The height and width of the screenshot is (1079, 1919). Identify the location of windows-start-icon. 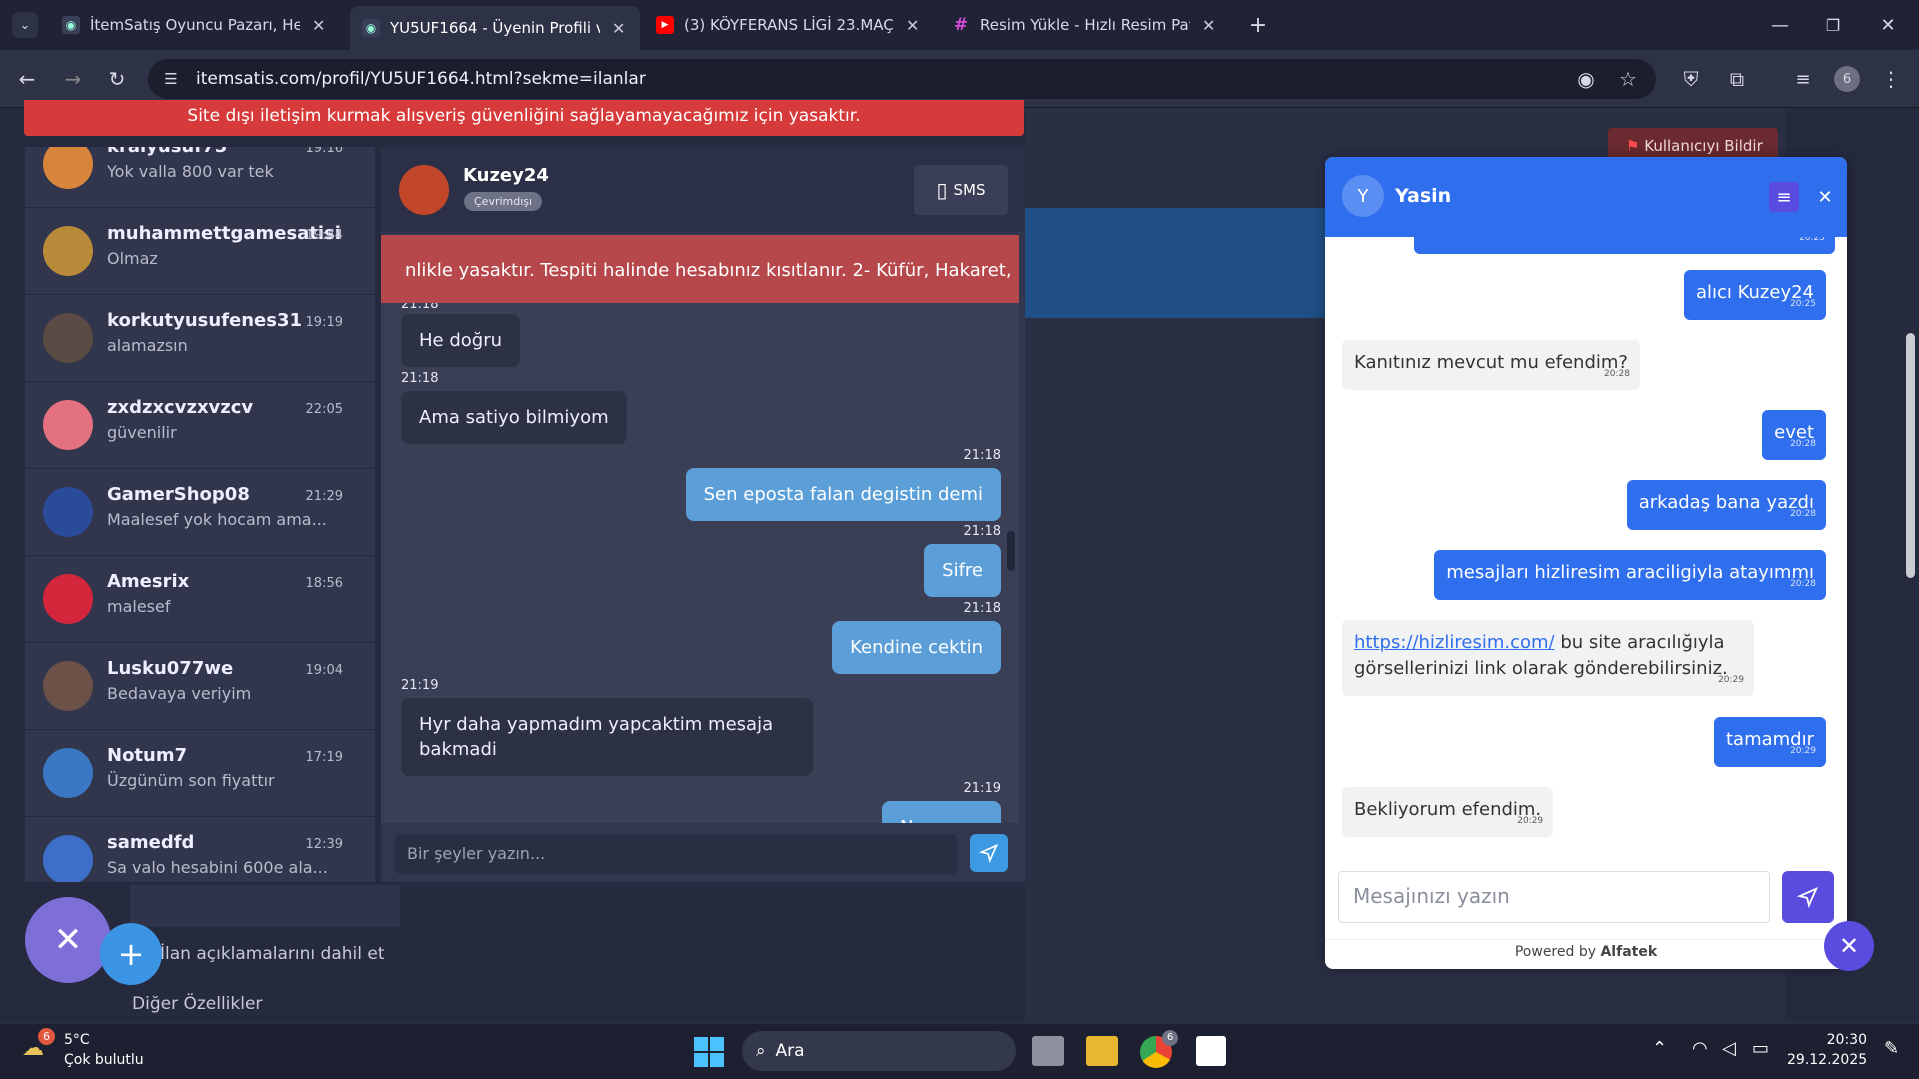
(709, 1052).